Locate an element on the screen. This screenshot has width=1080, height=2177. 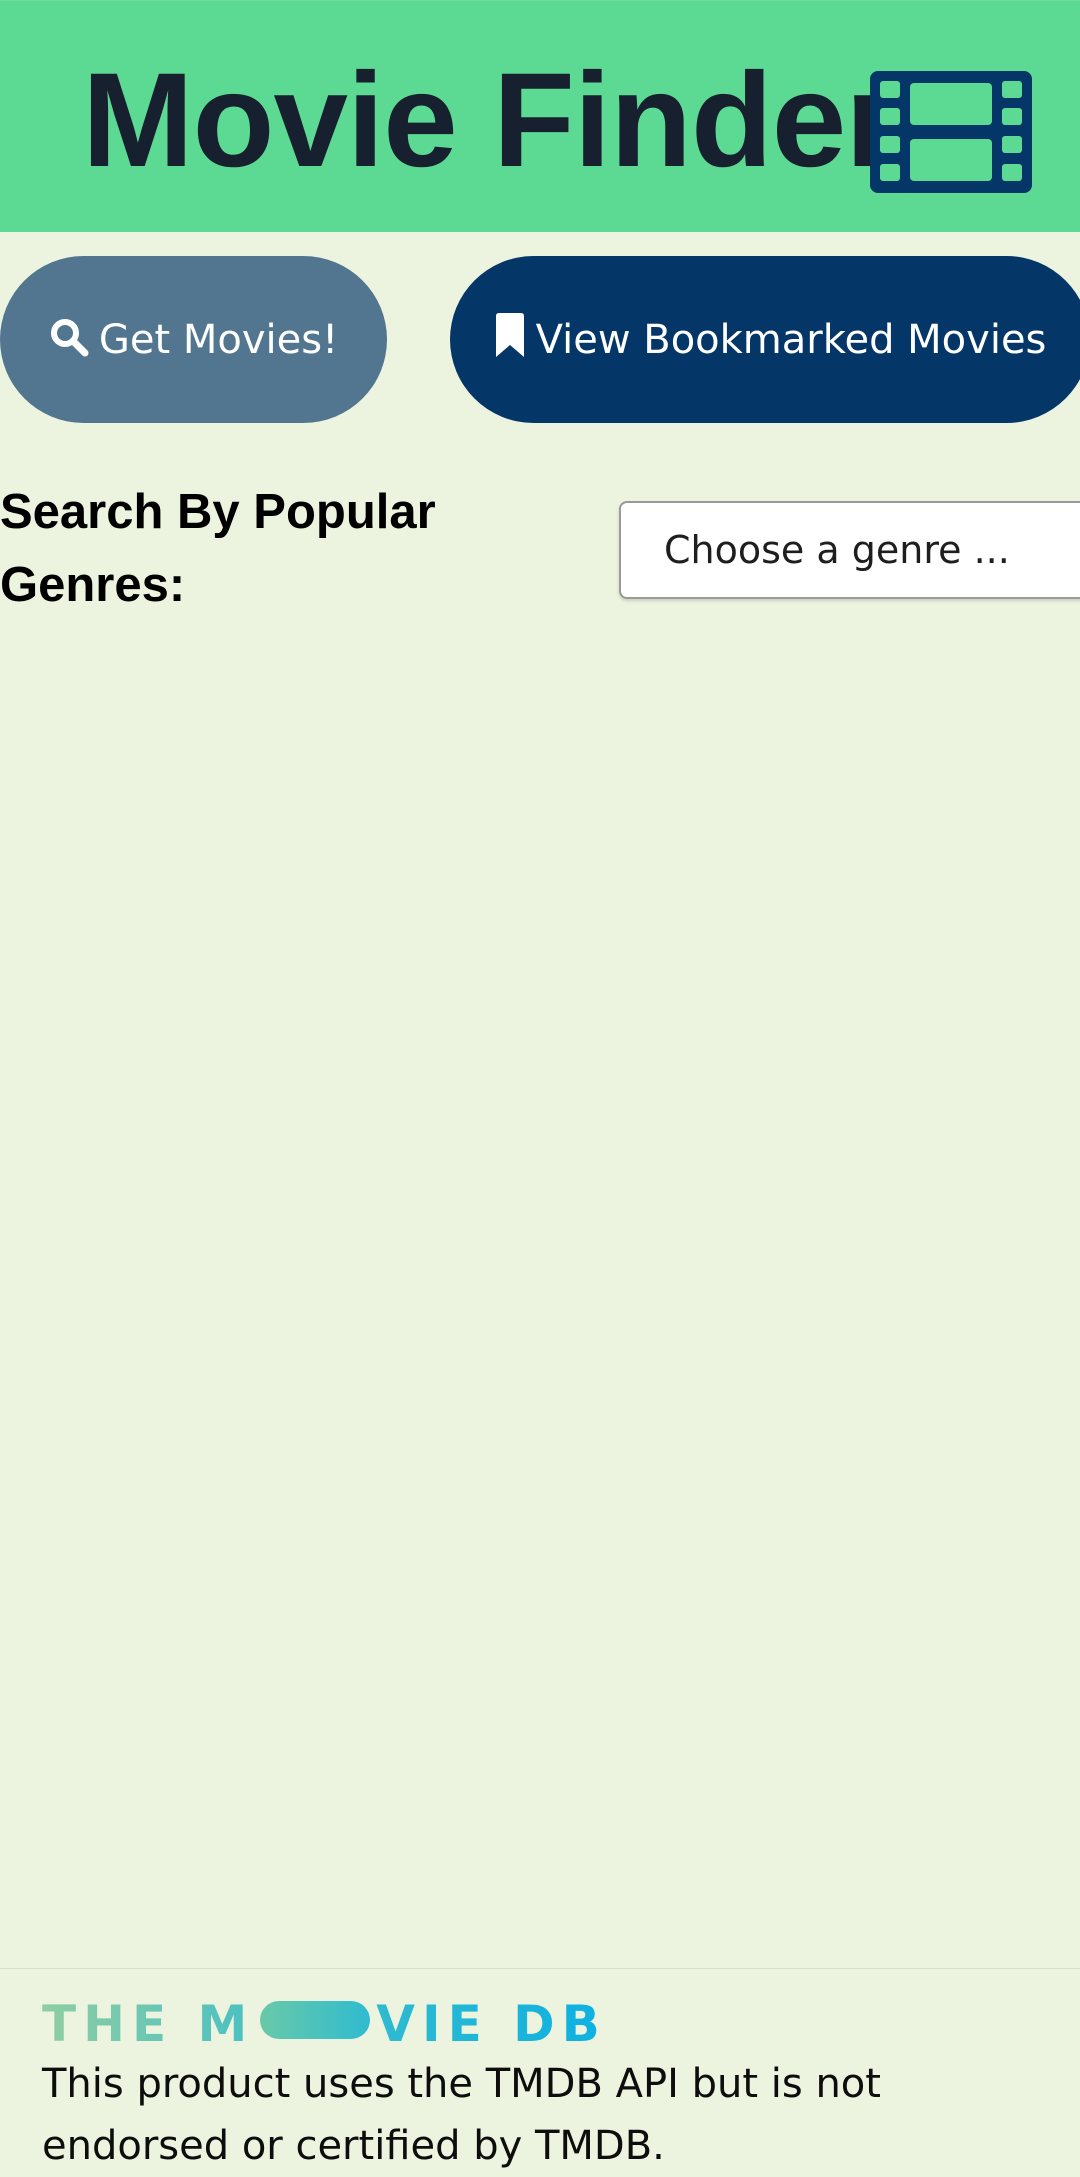
view-bookmarks-button: View Bookmarked Movies is located at coordinates (765, 339).